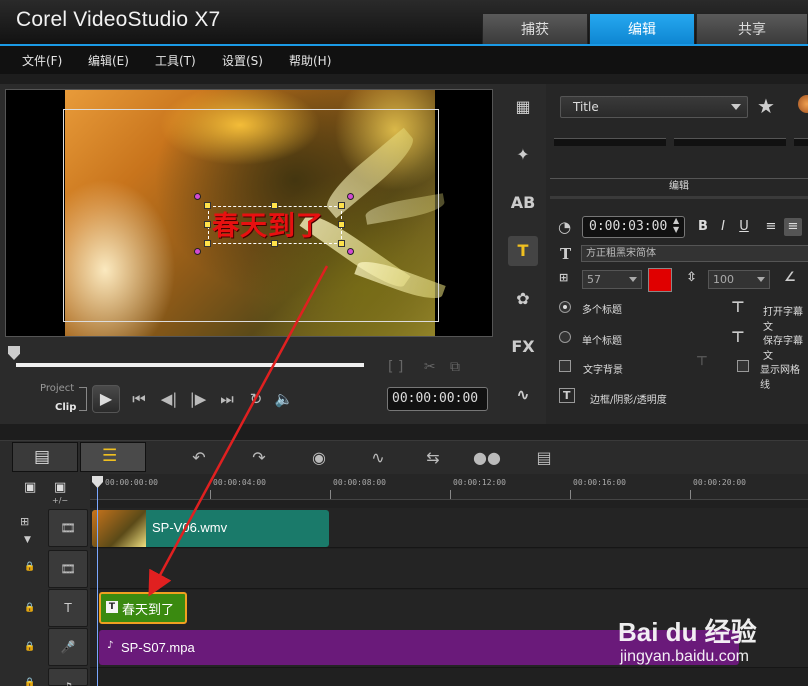  What do you see at coordinates (169, 399) in the screenshot?
I see `previous-frame-button: ◀|` at bounding box center [169, 399].